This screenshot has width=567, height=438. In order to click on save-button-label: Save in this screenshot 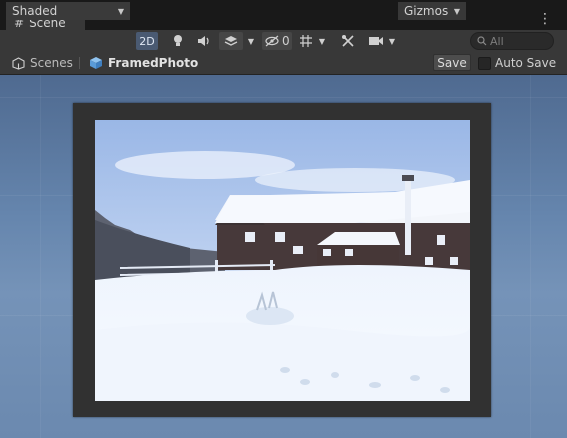, I will do `click(452, 62)`.